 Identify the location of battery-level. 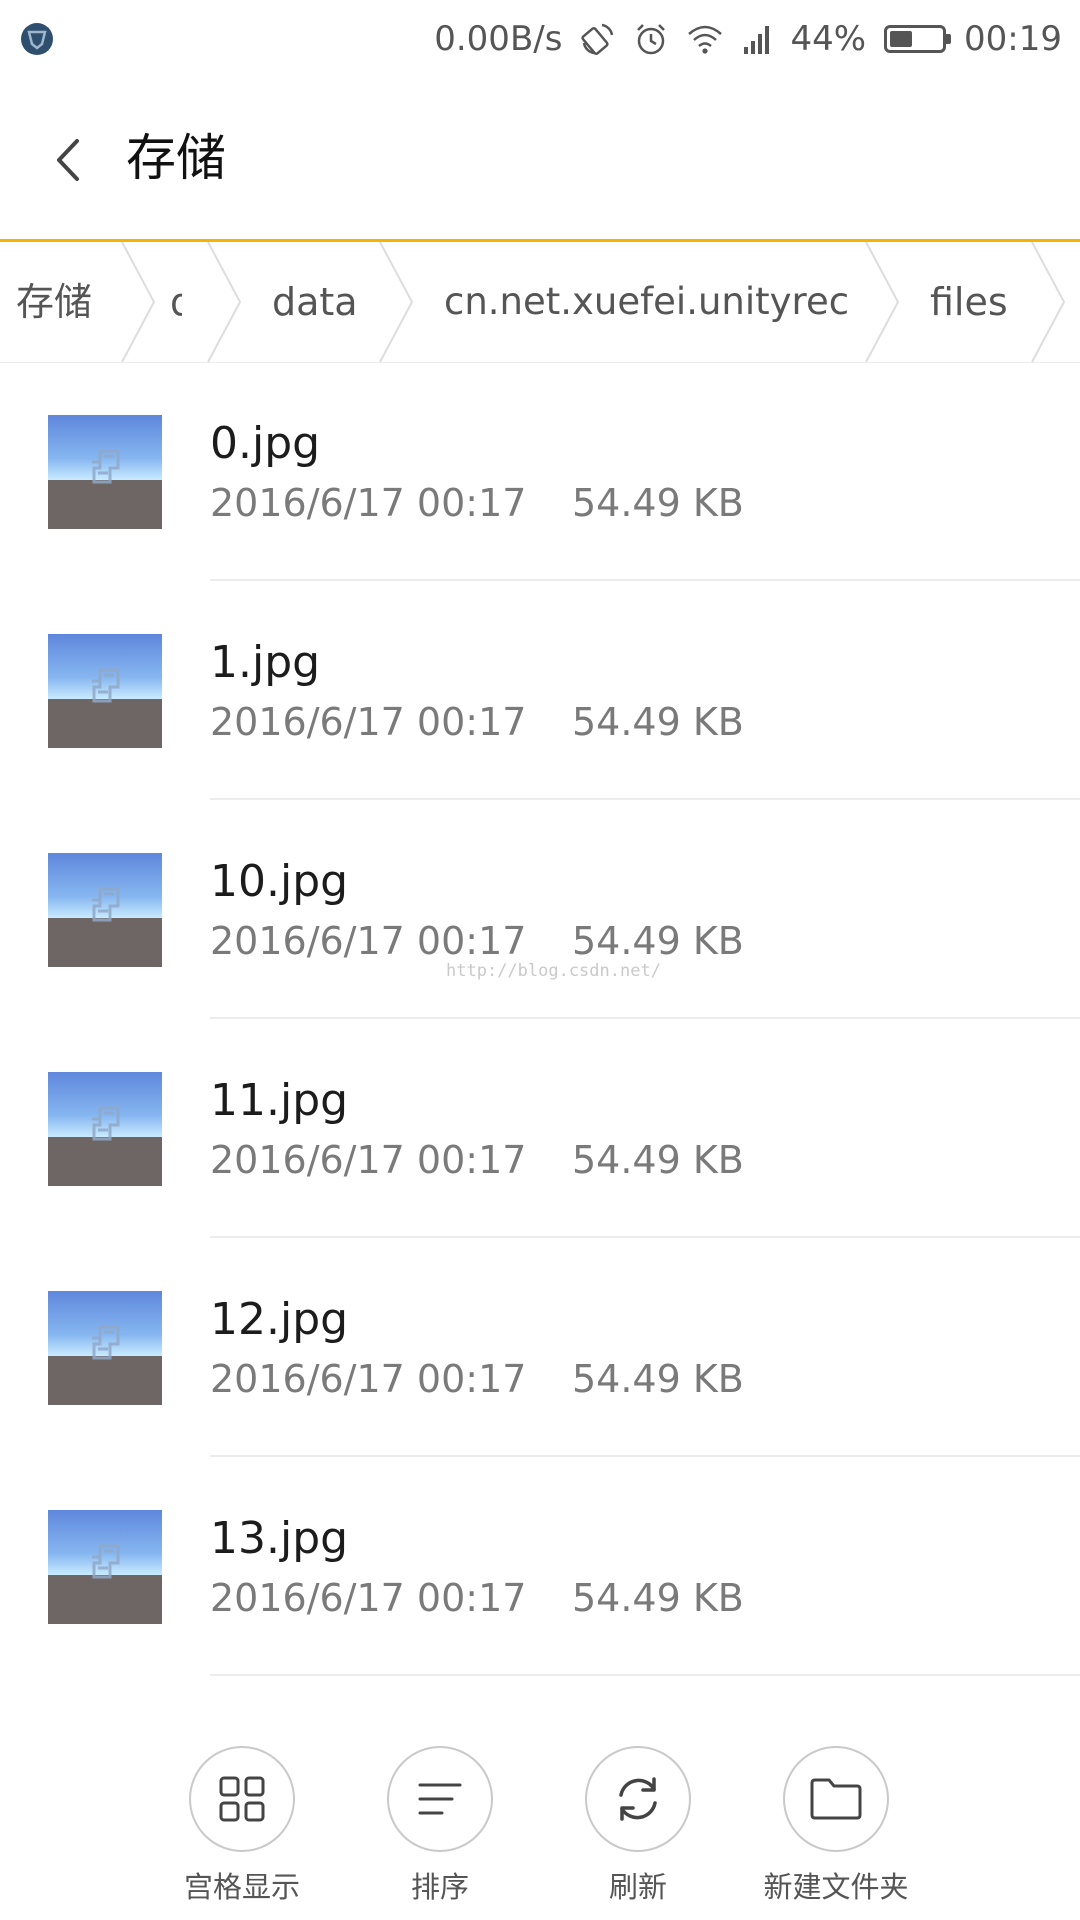
(901, 39).